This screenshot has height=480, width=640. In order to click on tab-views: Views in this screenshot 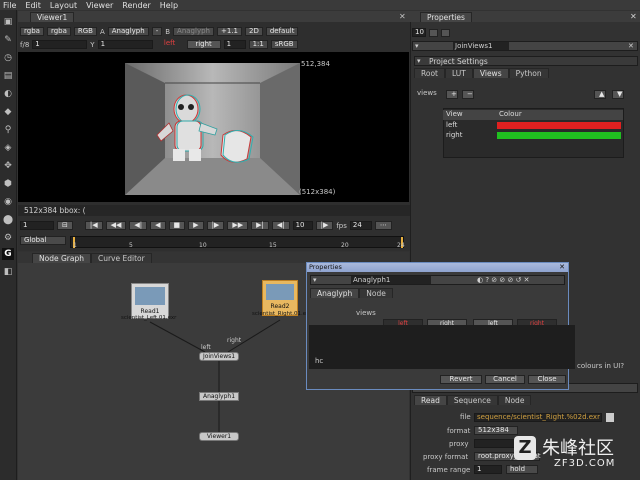, I will do `click(490, 73)`.